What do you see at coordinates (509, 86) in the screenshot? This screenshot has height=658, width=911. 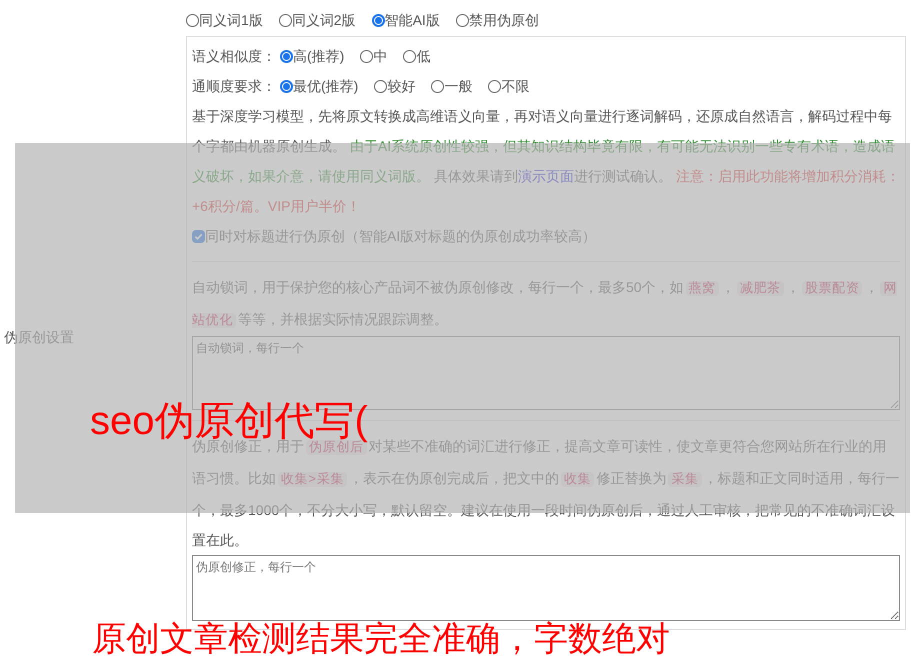 I see `radio-option: 不限` at bounding box center [509, 86].